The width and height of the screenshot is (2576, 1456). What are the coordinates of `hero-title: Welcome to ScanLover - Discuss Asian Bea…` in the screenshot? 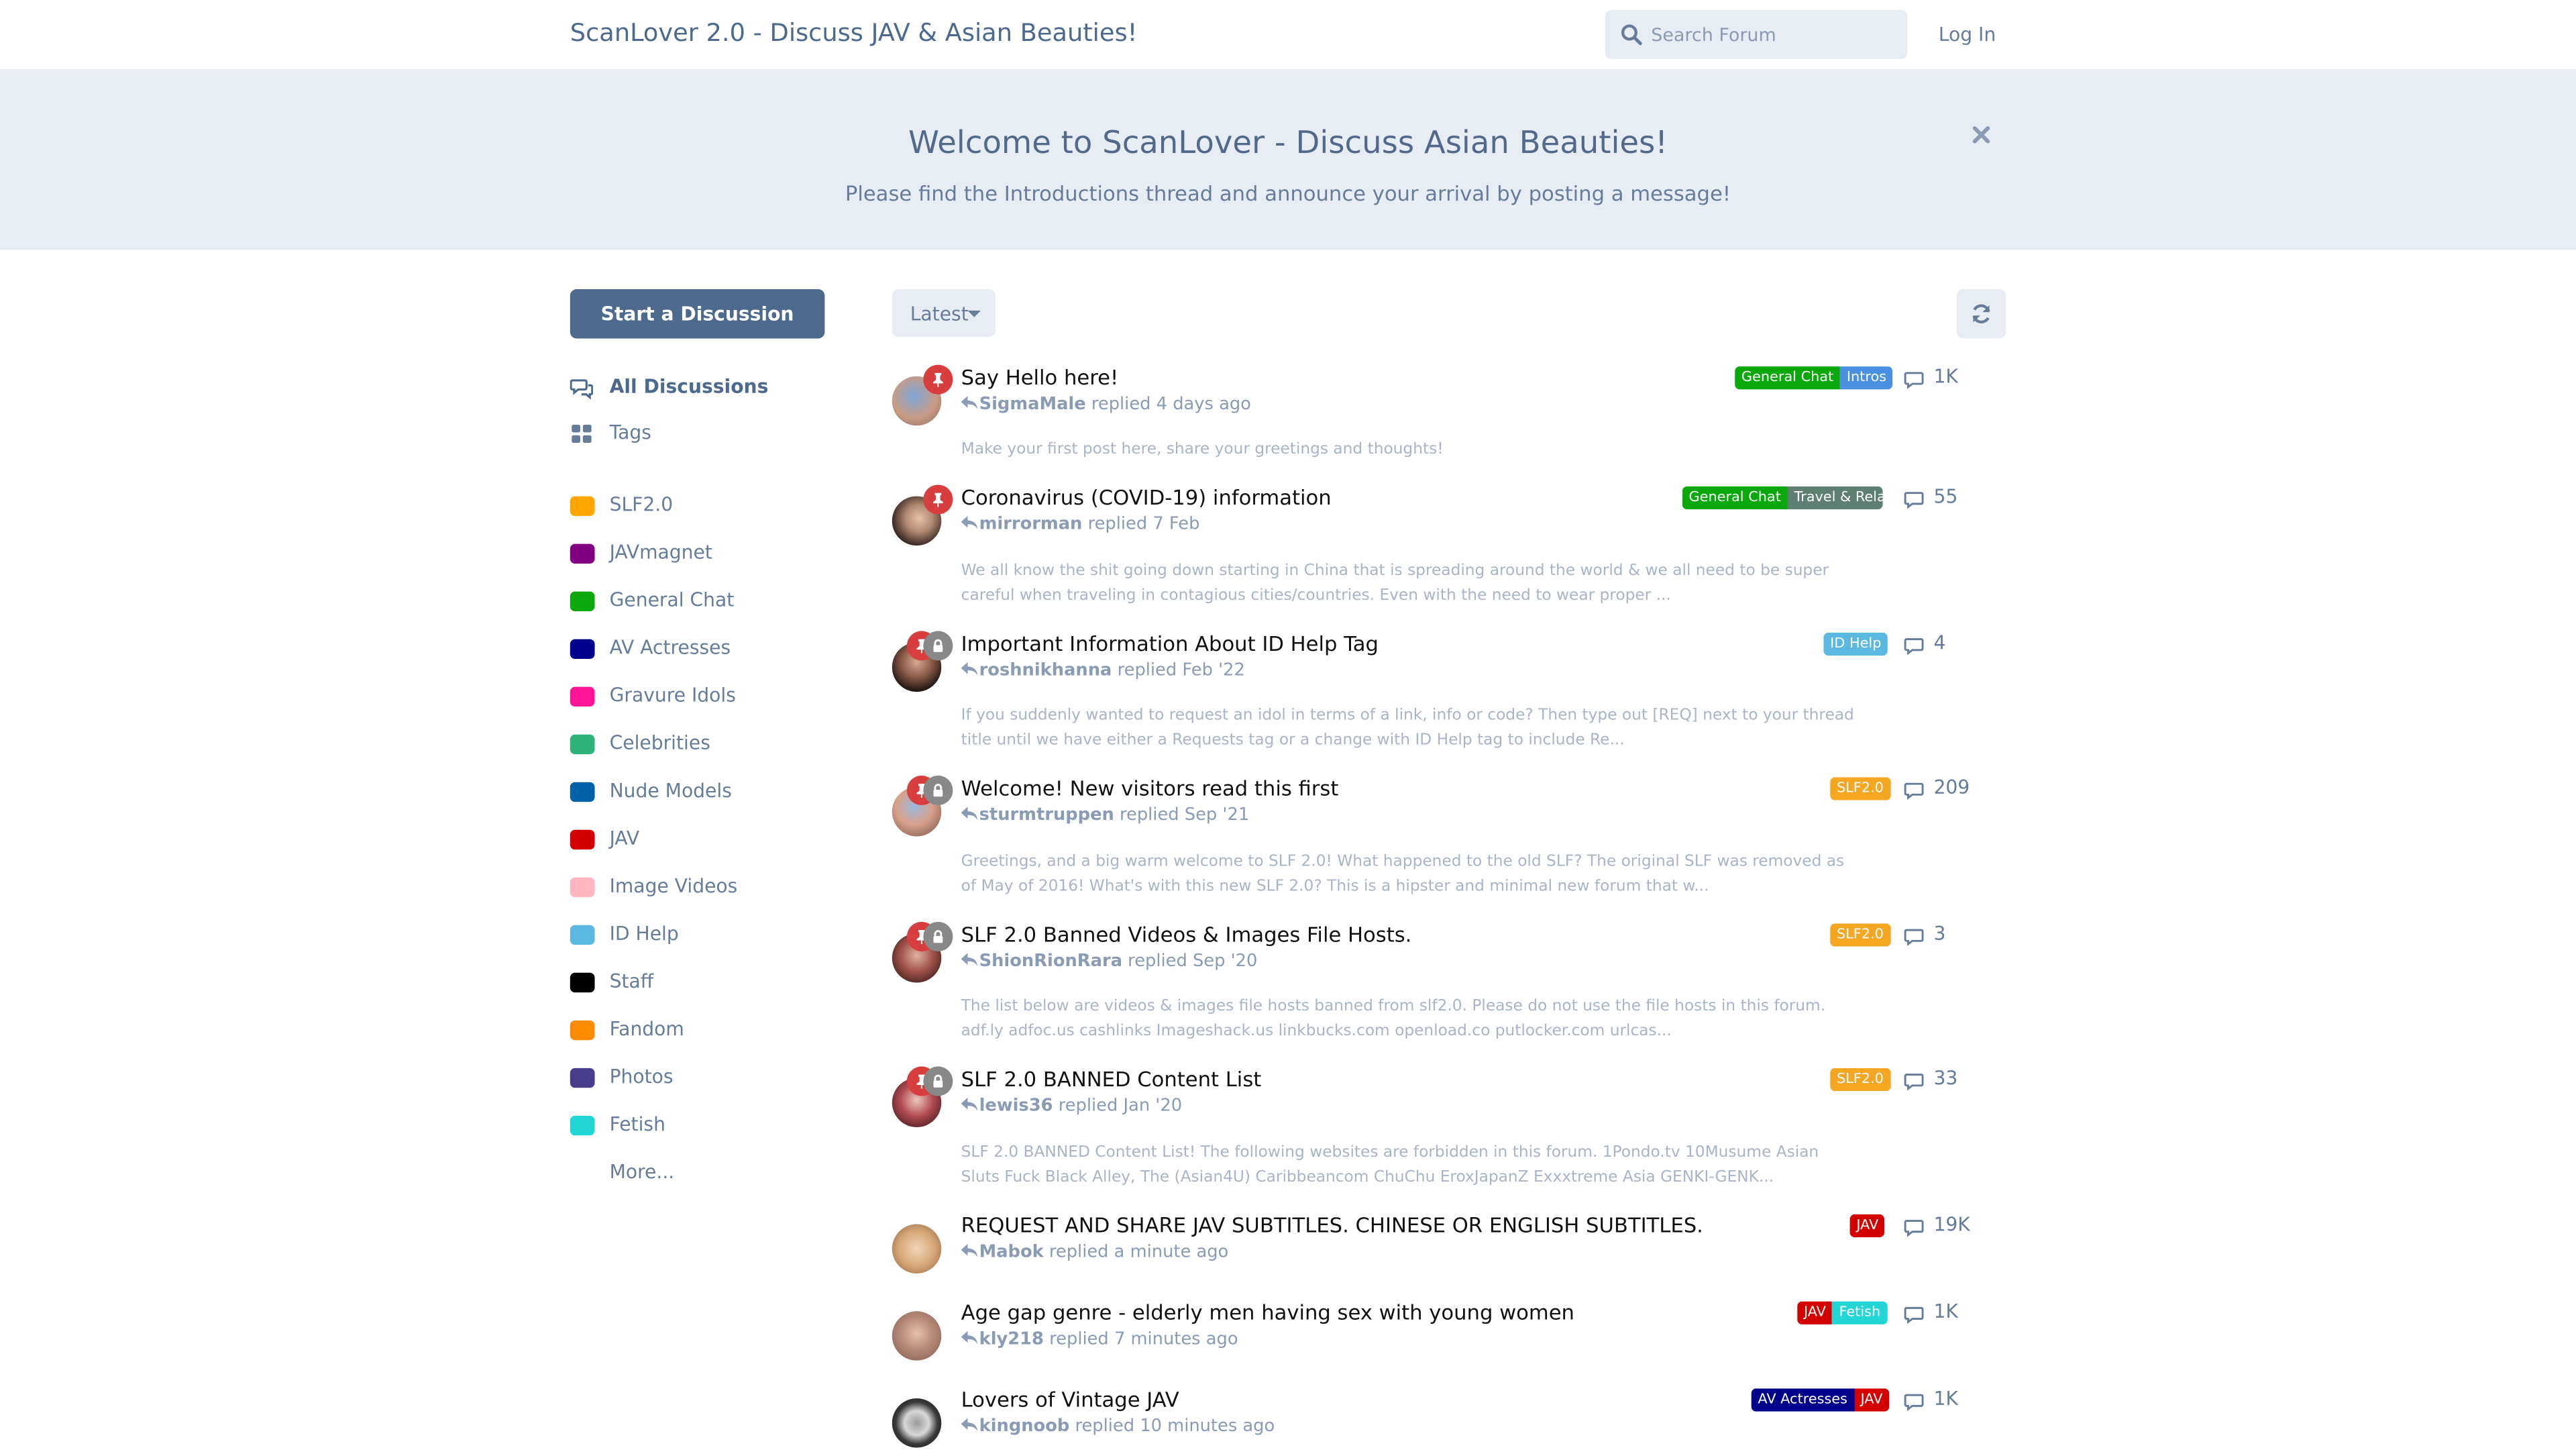 It's located at (1288, 144).